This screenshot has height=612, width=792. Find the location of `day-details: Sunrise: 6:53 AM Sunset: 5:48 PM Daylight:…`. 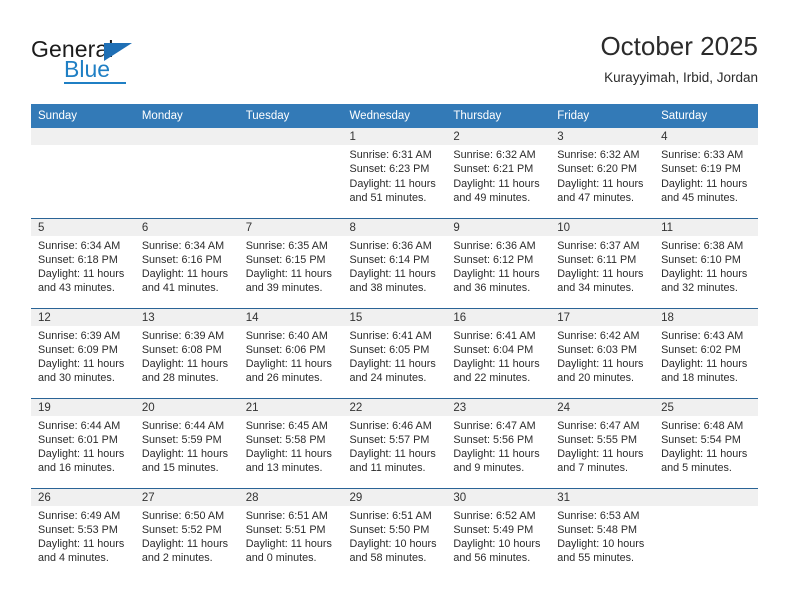

day-details: Sunrise: 6:53 AM Sunset: 5:48 PM Daylight:… is located at coordinates (602, 536).